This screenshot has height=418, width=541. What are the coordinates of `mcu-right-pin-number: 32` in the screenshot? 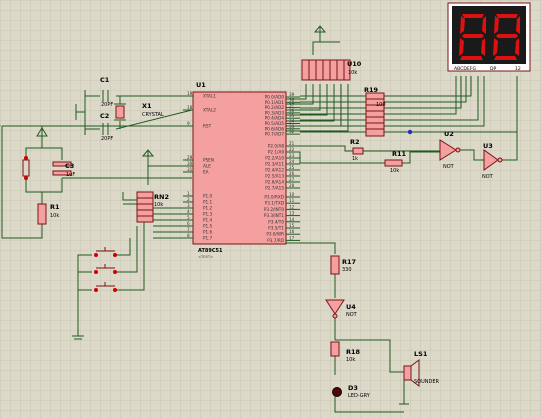 It's located at (292, 131).